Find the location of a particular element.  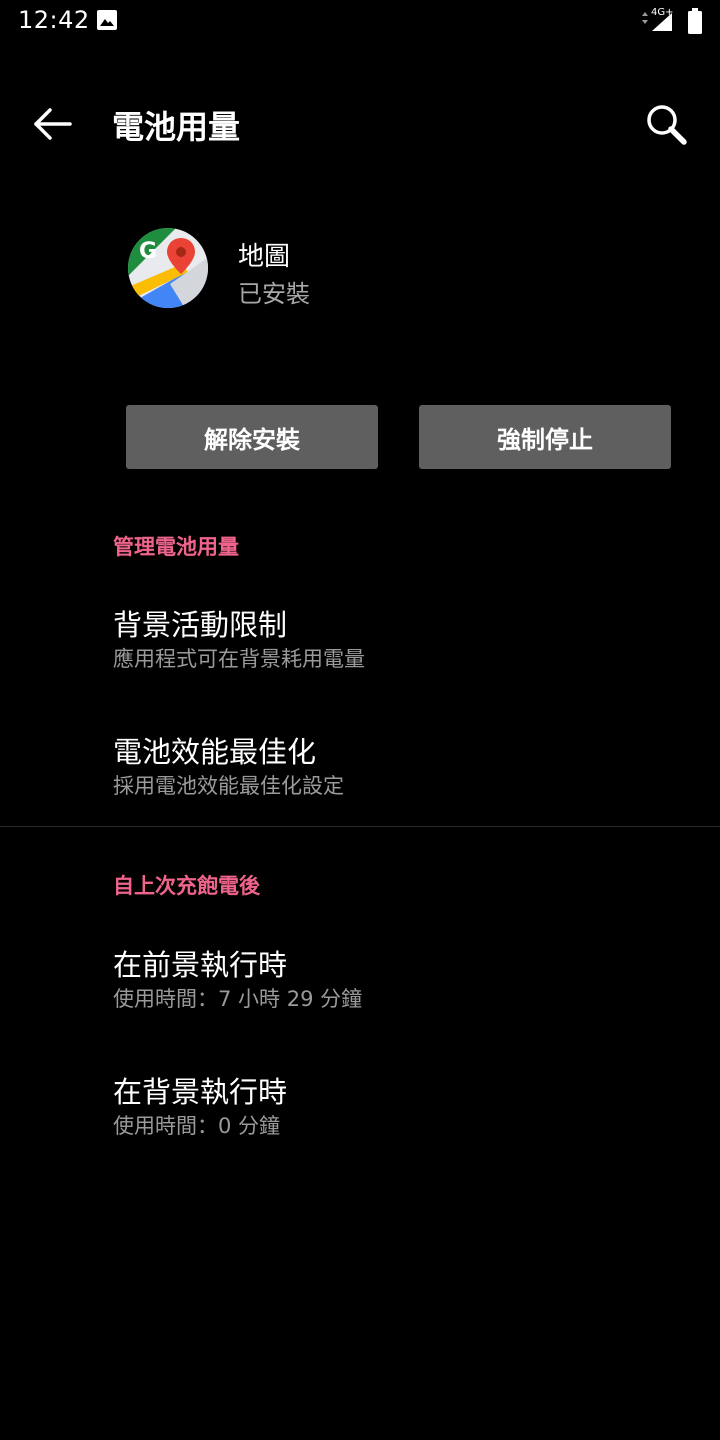

network-type-label: 4G+ is located at coordinates (662, 12).